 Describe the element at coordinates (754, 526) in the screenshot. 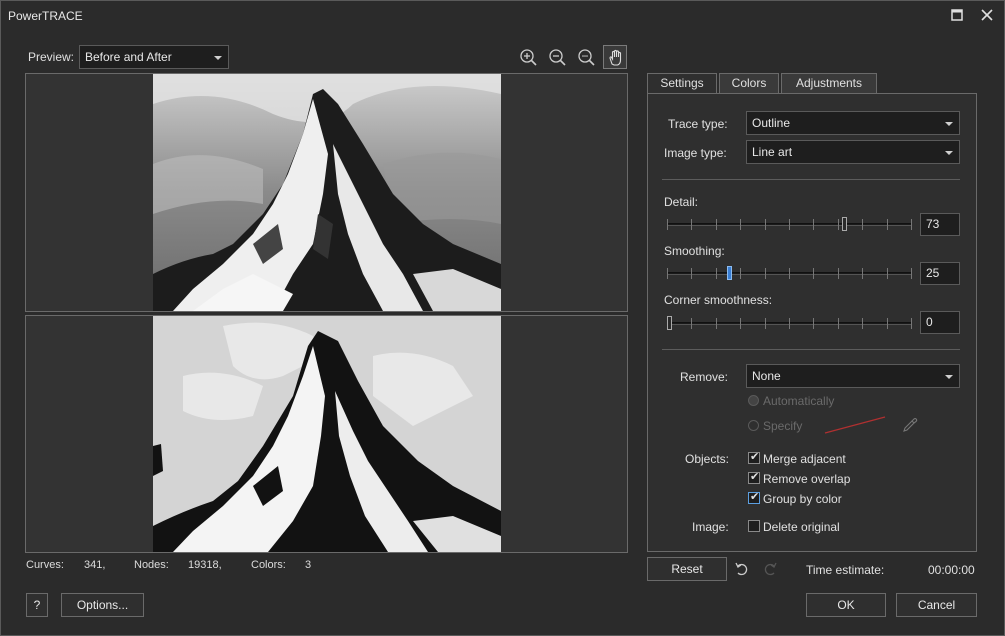

I see `delete-original-checkbox` at that location.